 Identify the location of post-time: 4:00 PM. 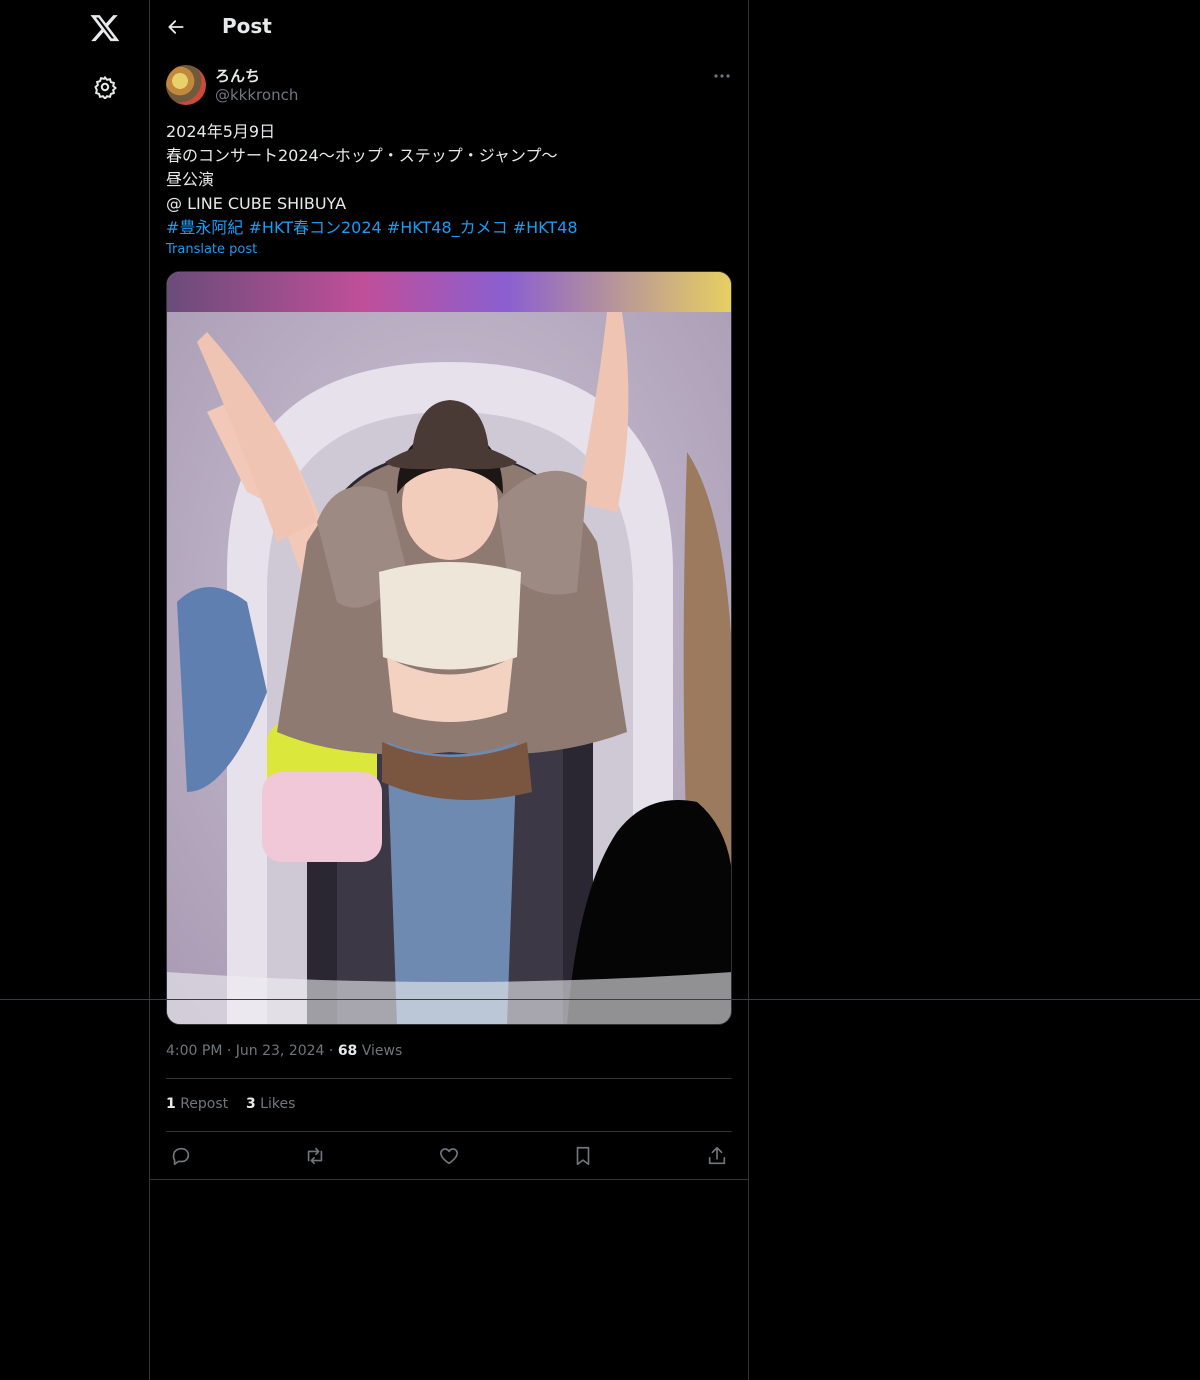
(194, 1051).